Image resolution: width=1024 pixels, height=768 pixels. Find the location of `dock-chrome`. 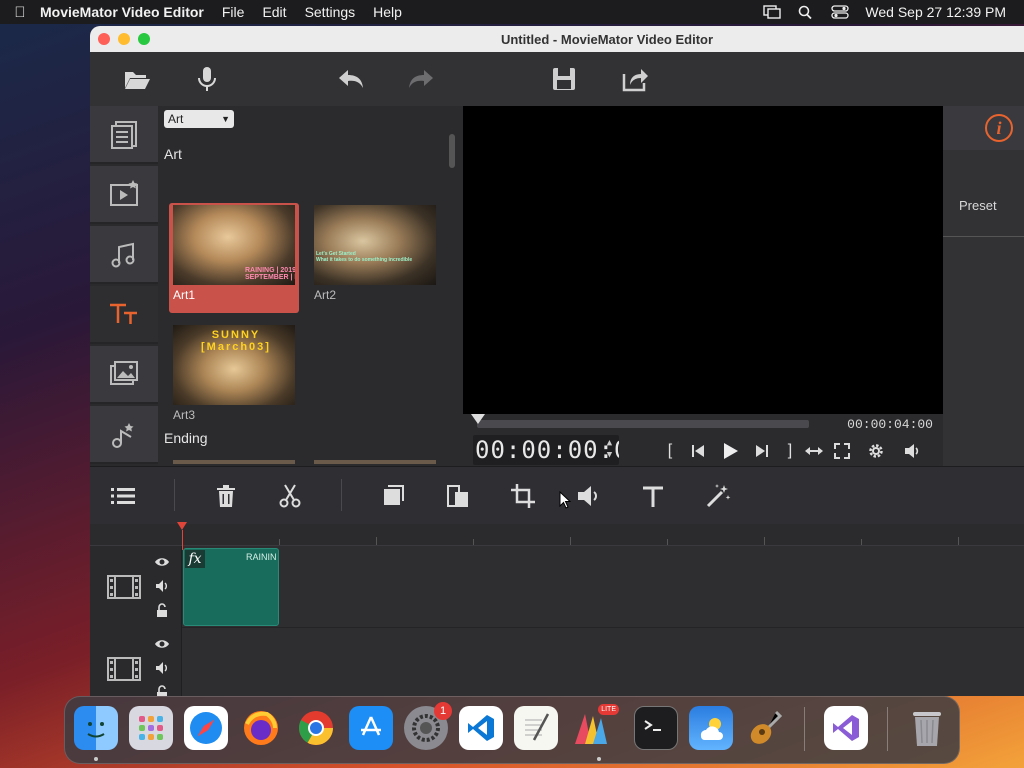

dock-chrome is located at coordinates (316, 728).